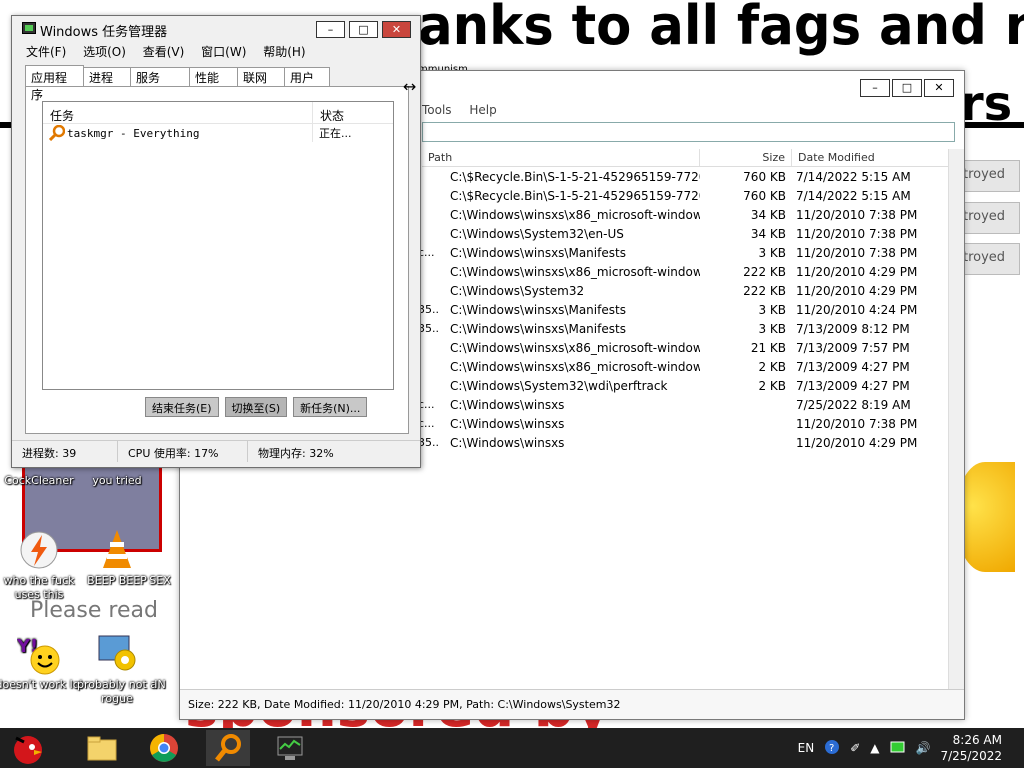 Image resolution: width=1024 pixels, height=768 pixels. I want to click on menu-help: Help, so click(482, 110).